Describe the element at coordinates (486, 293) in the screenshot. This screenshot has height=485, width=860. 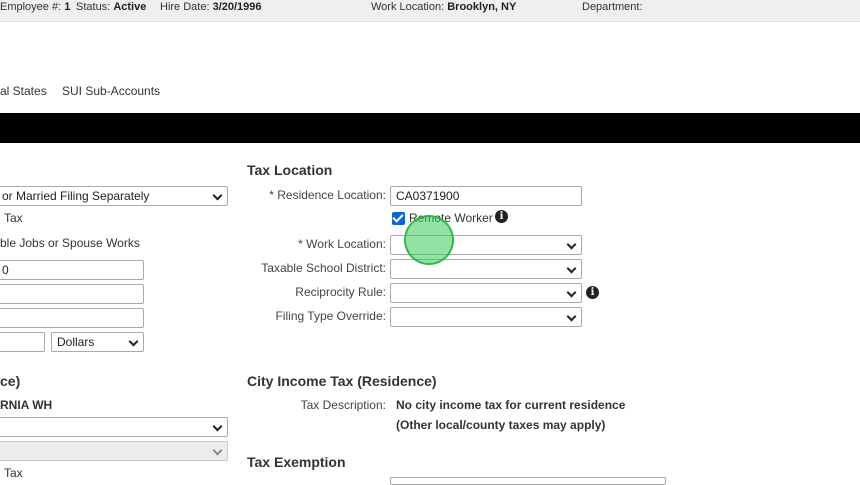
I see `reciprocity-rule-select` at that location.